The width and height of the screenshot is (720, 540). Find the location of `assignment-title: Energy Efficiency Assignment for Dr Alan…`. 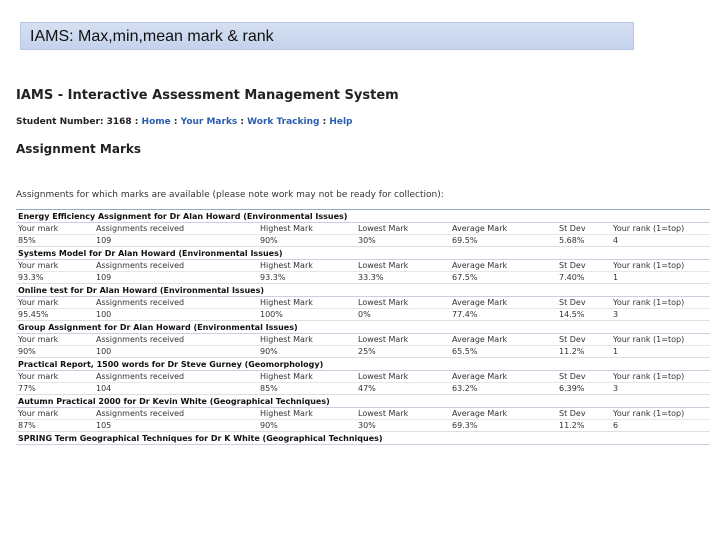

assignment-title: Energy Efficiency Assignment for Dr Alan… is located at coordinates (363, 216).